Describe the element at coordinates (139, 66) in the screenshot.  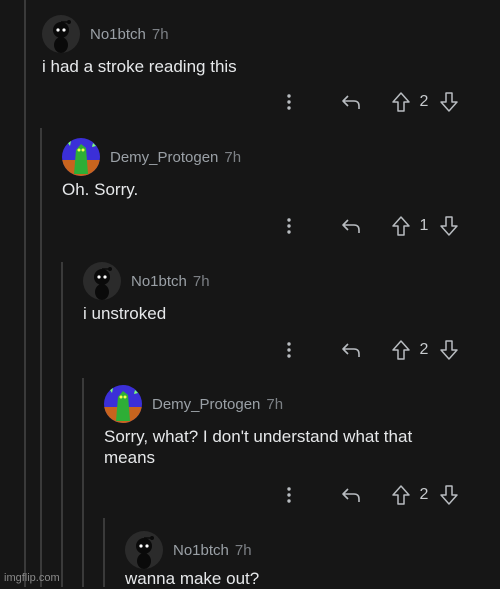
I see `comment-body: i had a stroke reading this` at that location.